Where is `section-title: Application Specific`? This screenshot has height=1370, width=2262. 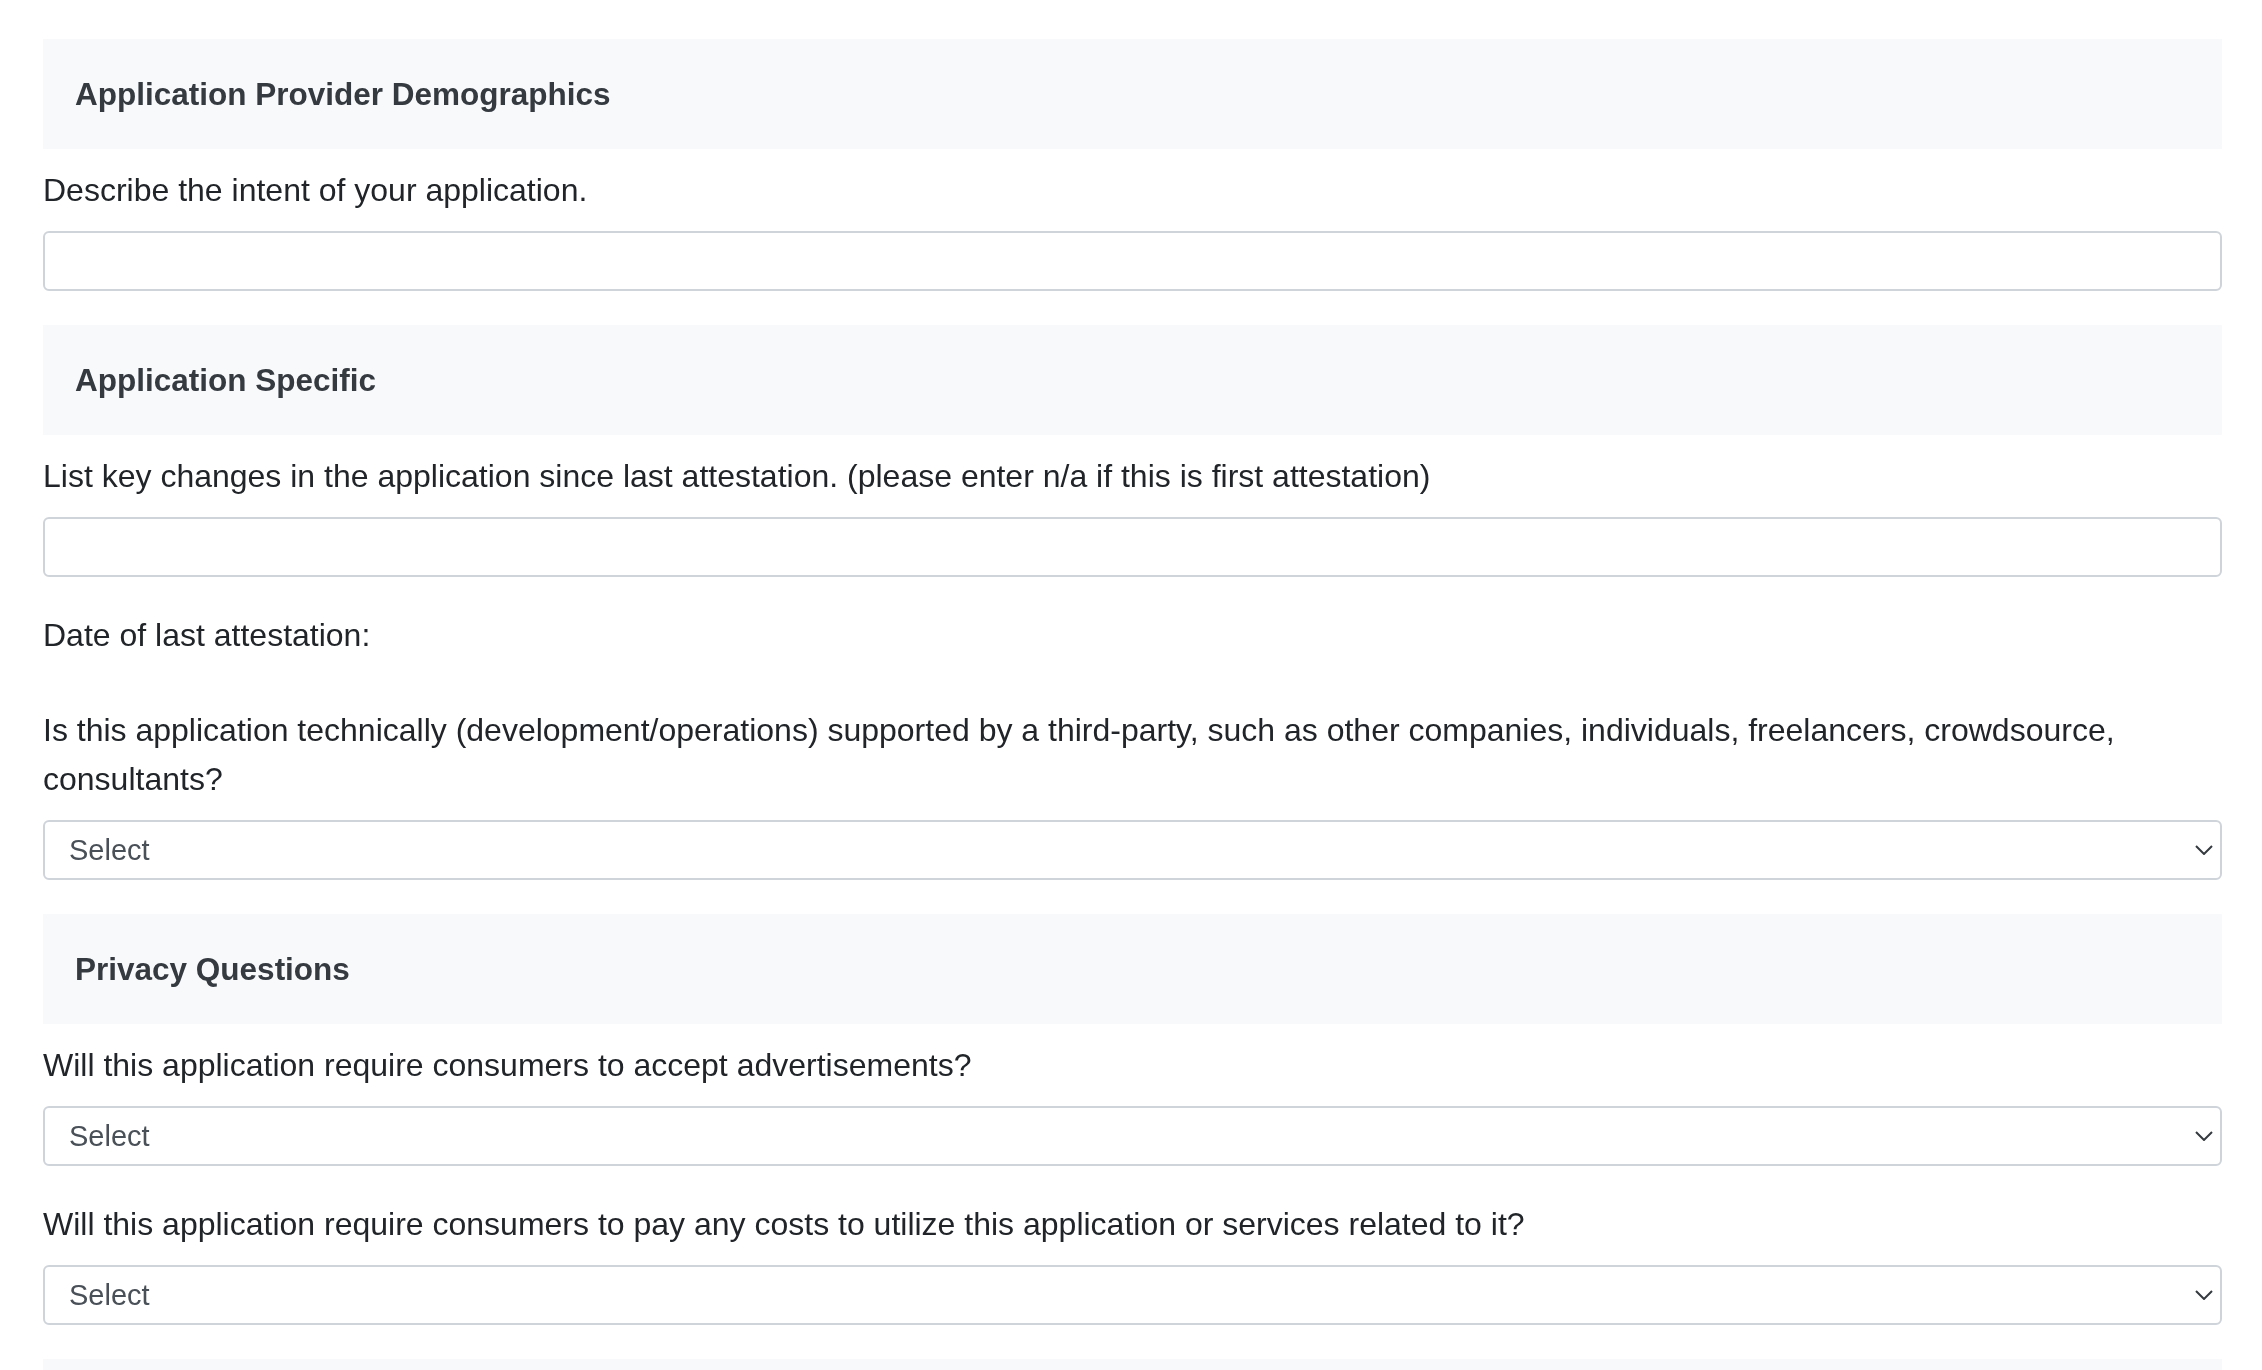
section-title: Application Specific is located at coordinates (226, 380).